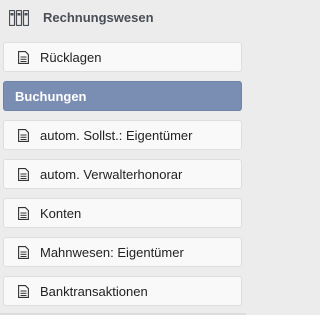 This screenshot has height=315, width=320. Describe the element at coordinates (51, 96) in the screenshot. I see `menu-item-label: Buchungen` at that location.